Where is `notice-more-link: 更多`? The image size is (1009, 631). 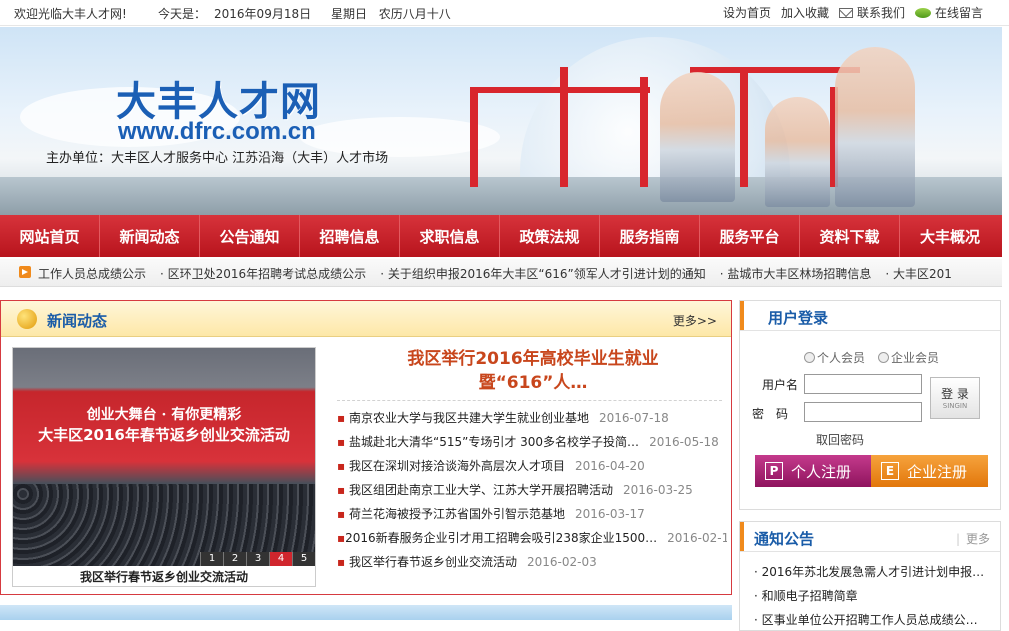 notice-more-link: 更多 is located at coordinates (973, 538).